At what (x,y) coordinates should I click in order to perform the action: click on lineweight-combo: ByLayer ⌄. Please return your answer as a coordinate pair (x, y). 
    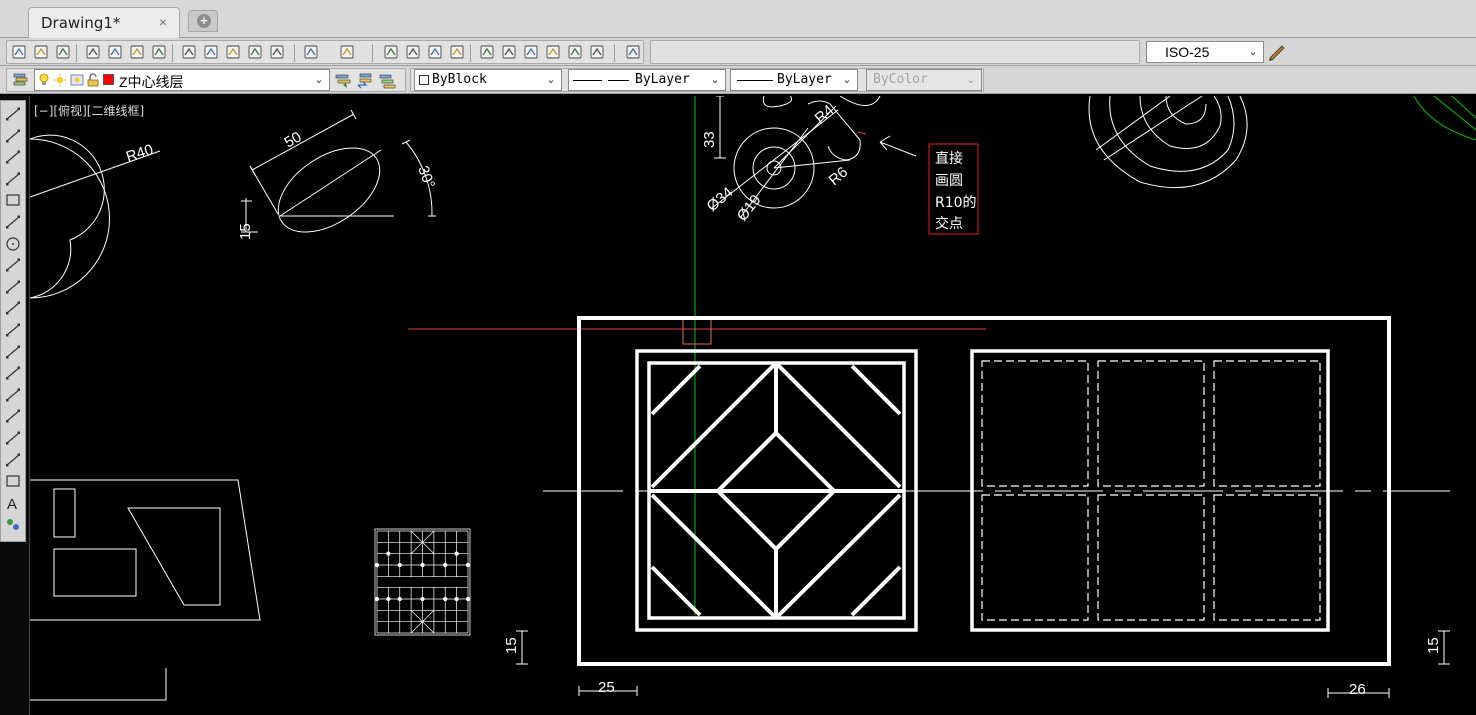
    Looking at the image, I should click on (794, 80).